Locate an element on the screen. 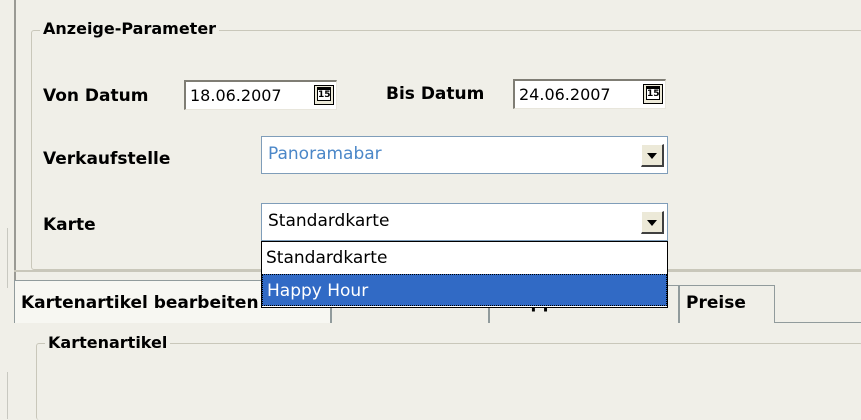  verkaufstelle-value: Panoramabar is located at coordinates (325, 154).